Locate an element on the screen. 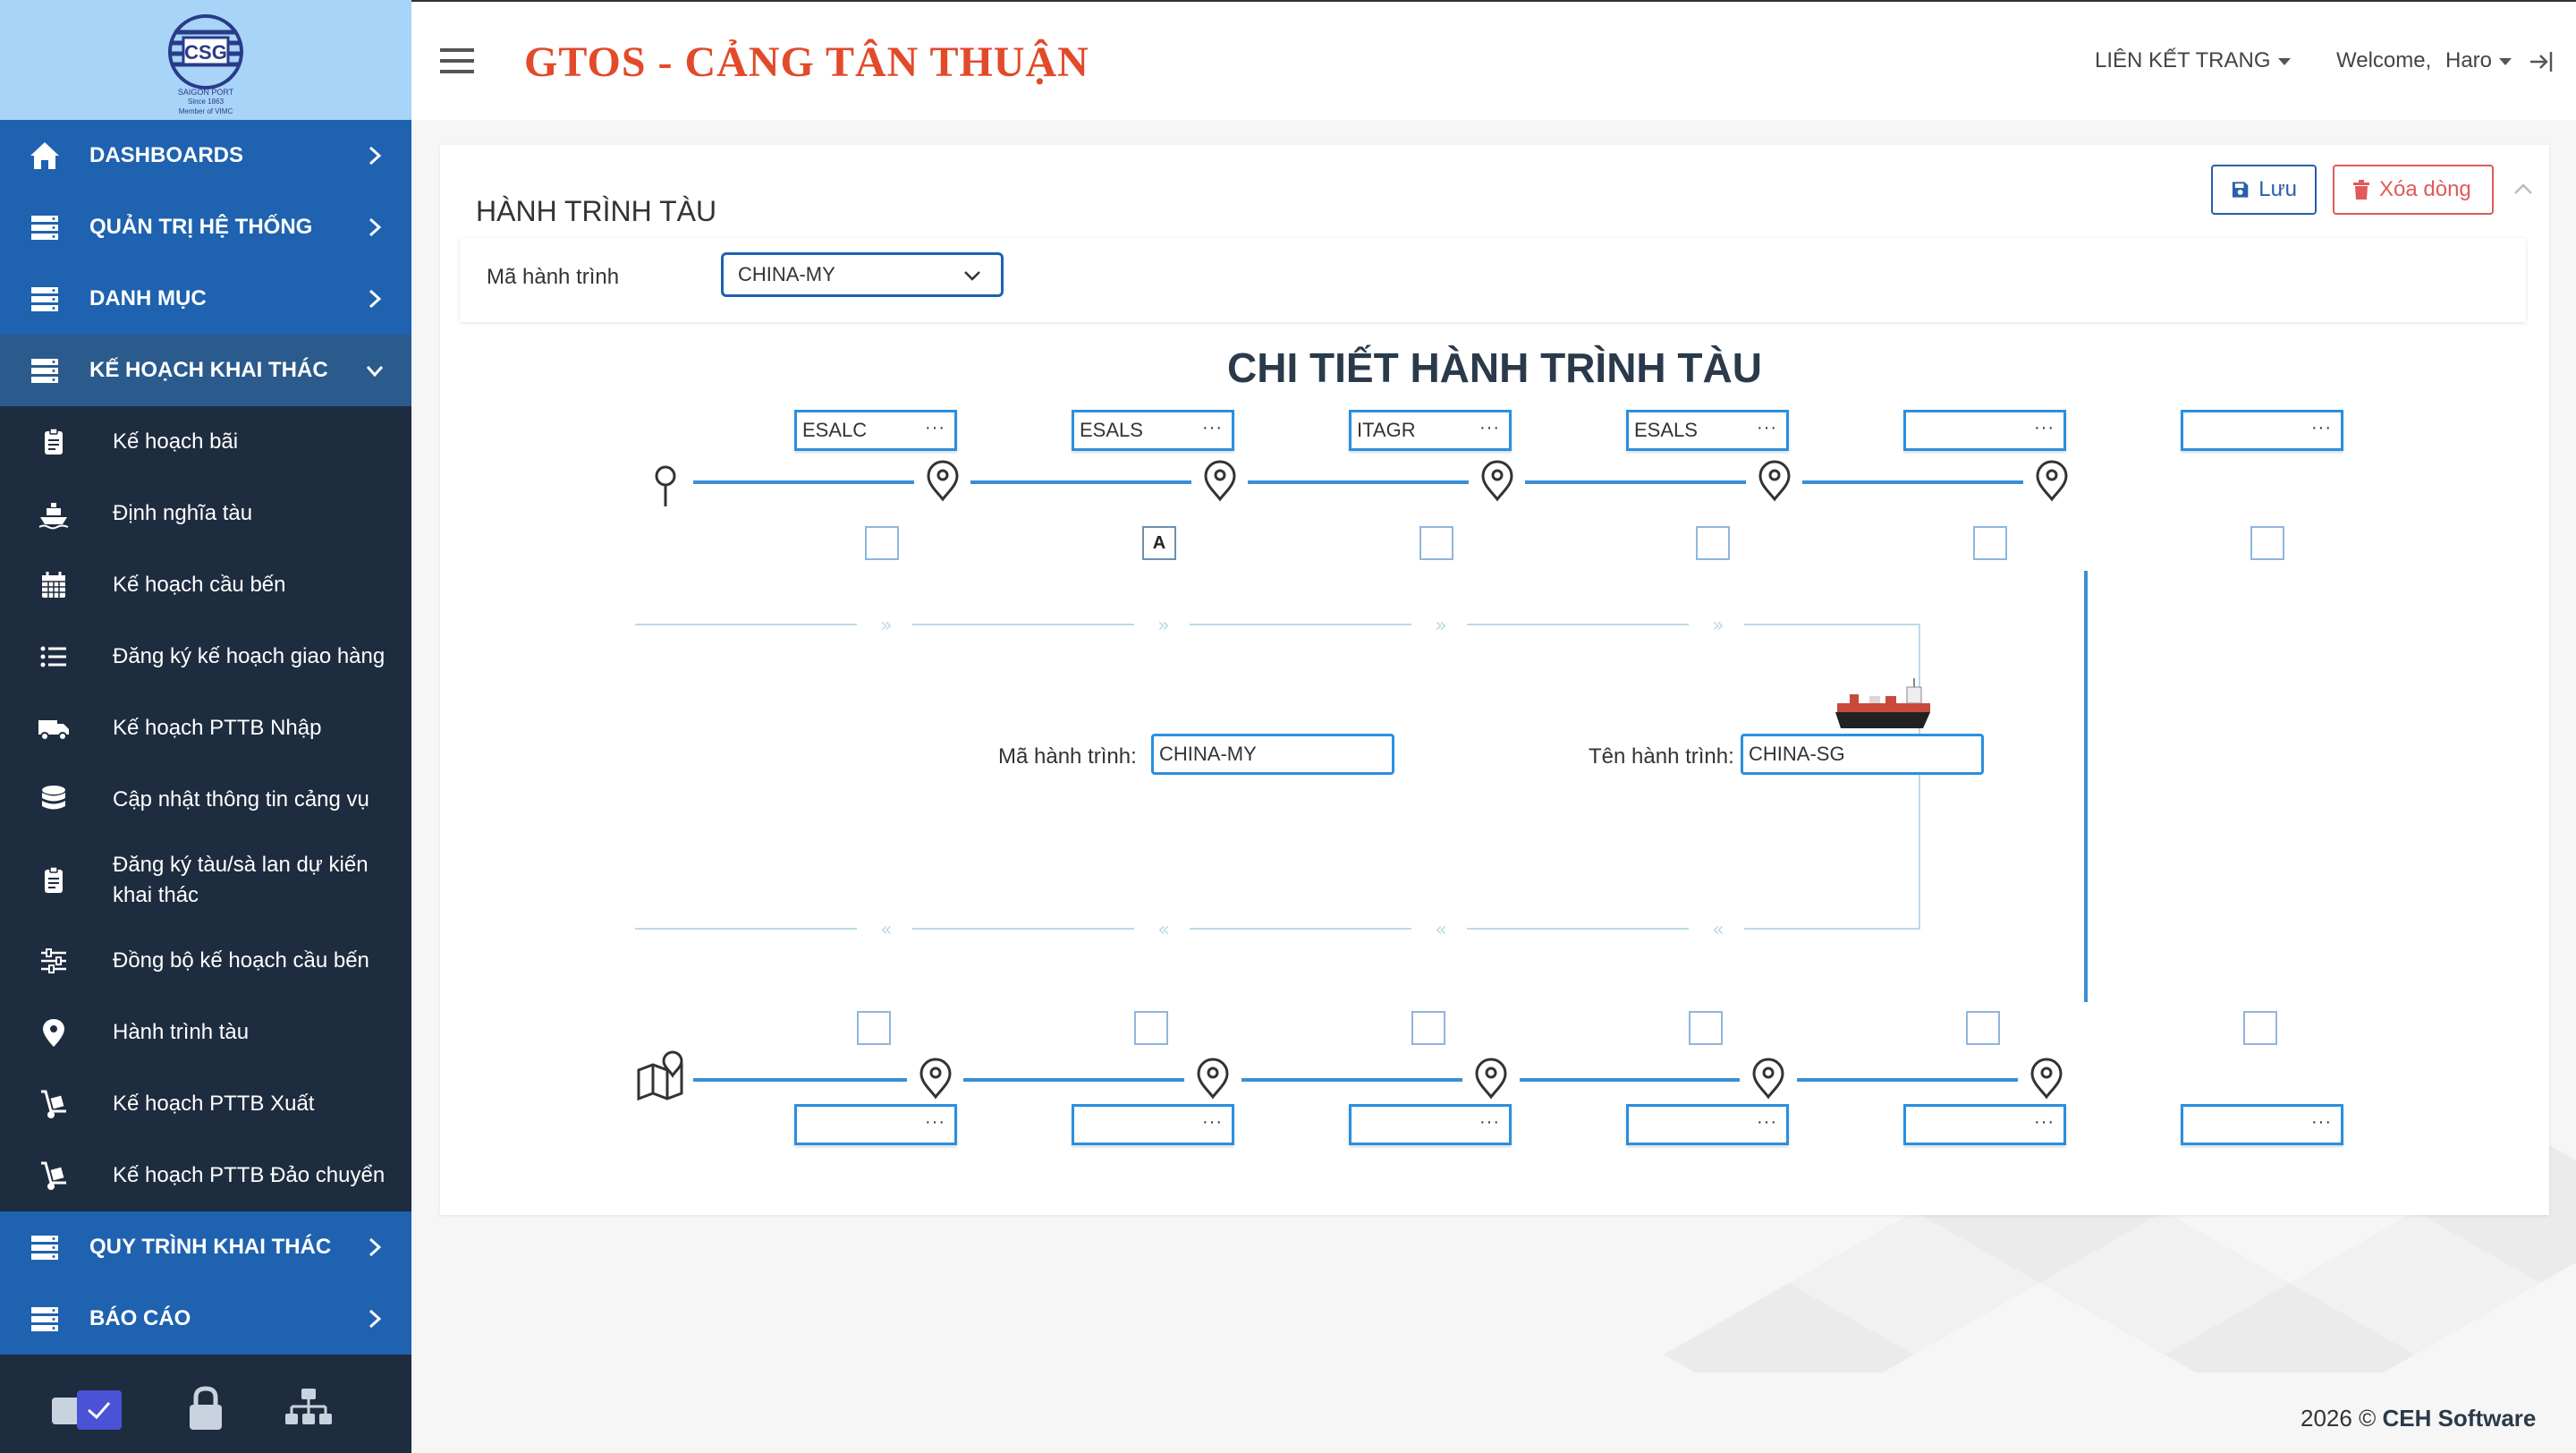 This screenshot has width=2576, height=1453. sidebar-footer is located at coordinates (205, 1409).